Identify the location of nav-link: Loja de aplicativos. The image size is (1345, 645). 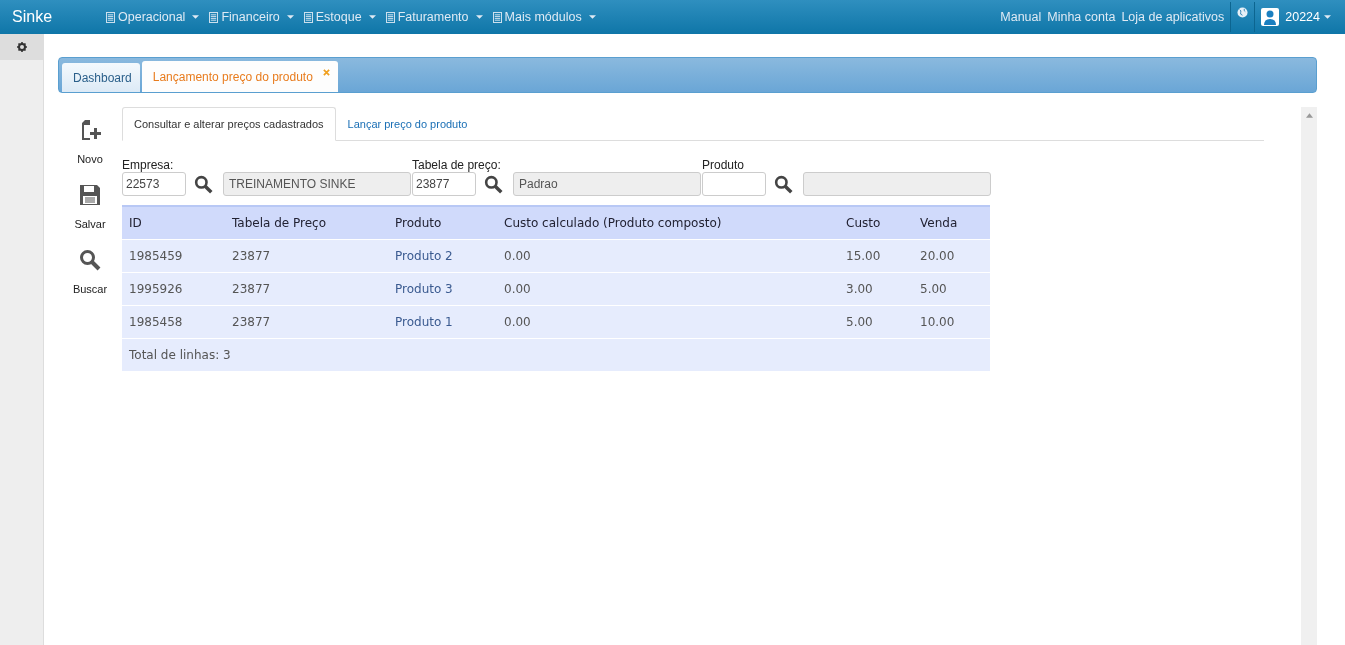
(1173, 17).